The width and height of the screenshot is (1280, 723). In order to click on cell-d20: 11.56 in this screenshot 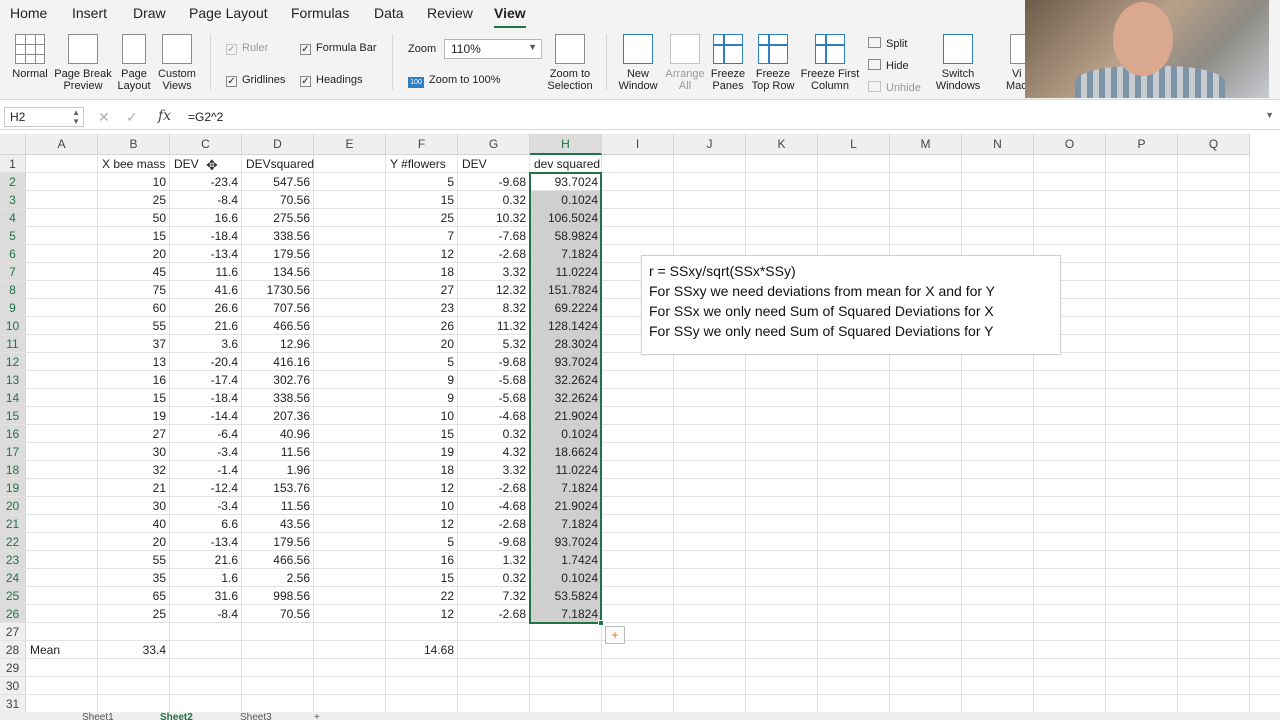, I will do `click(278, 506)`.